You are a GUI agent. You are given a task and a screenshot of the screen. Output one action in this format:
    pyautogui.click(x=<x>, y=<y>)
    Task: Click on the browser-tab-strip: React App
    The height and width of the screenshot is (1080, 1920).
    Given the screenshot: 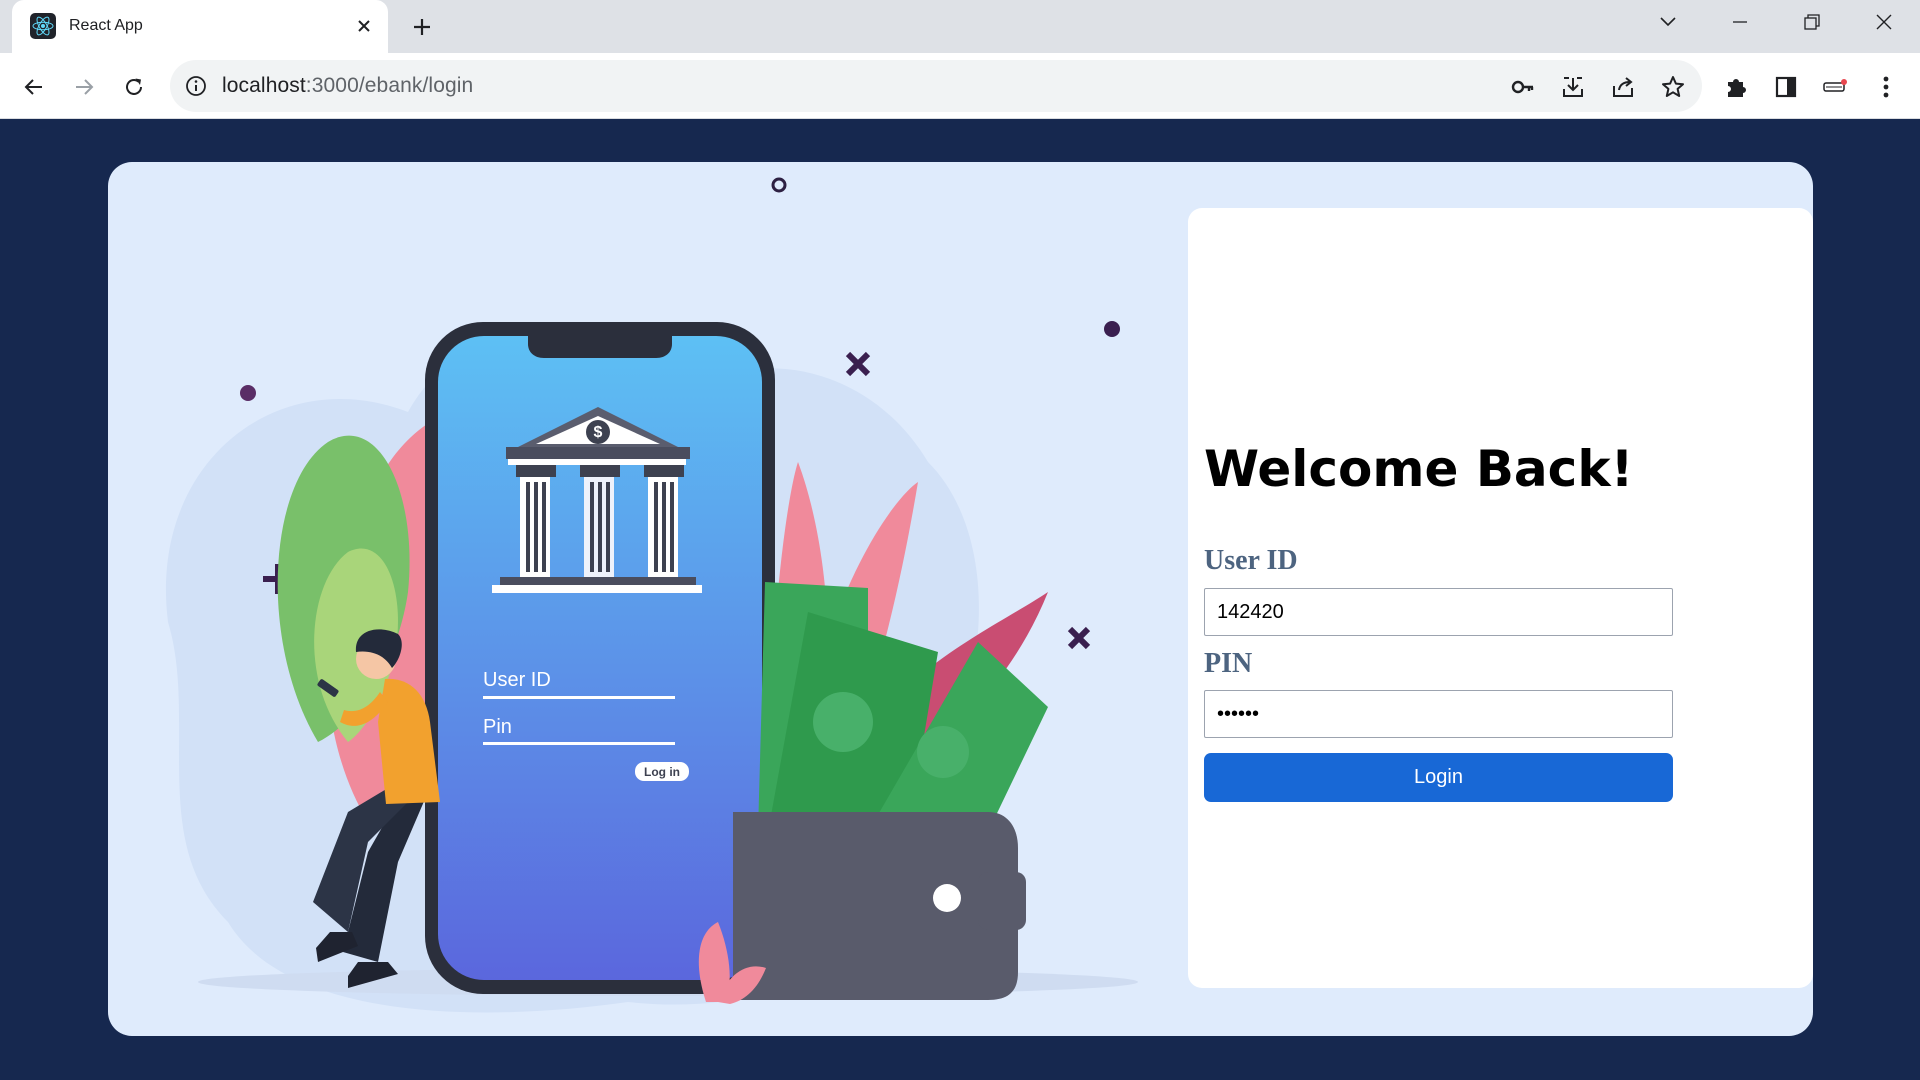 What is the action you would take?
    pyautogui.click(x=960, y=26)
    